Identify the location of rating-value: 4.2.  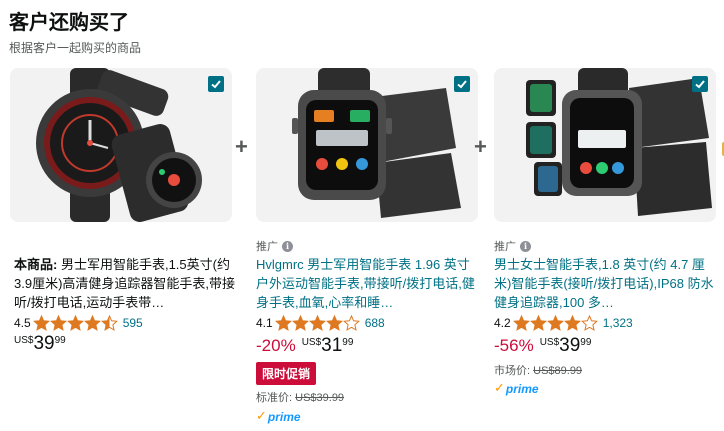
(502, 323).